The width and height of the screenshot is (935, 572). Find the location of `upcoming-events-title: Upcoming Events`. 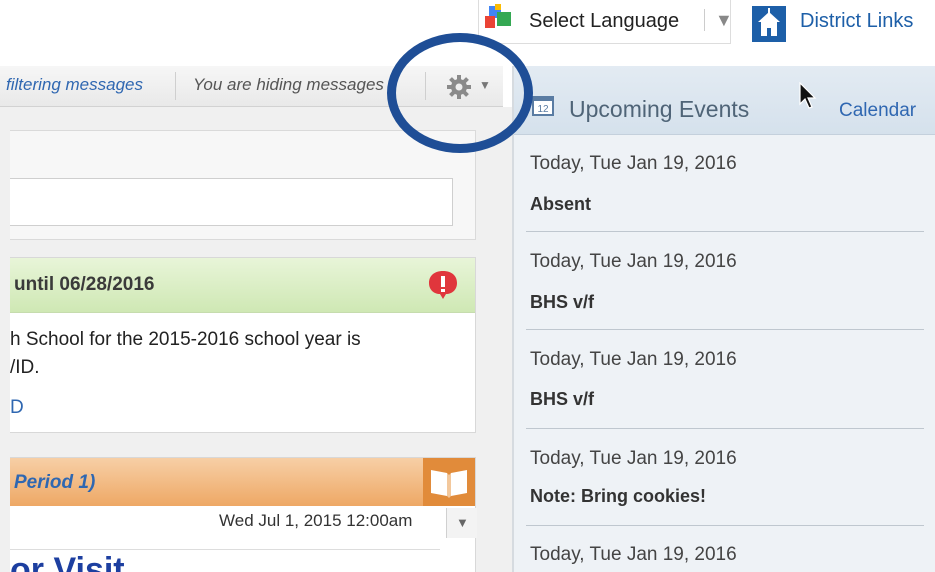

upcoming-events-title: Upcoming Events is located at coordinates (659, 109).